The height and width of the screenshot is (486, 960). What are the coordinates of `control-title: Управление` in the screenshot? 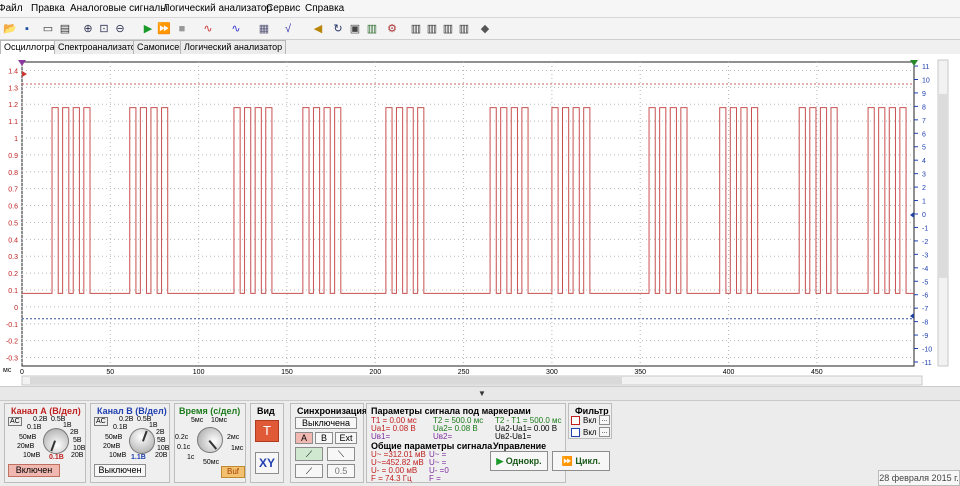 It's located at (520, 446).